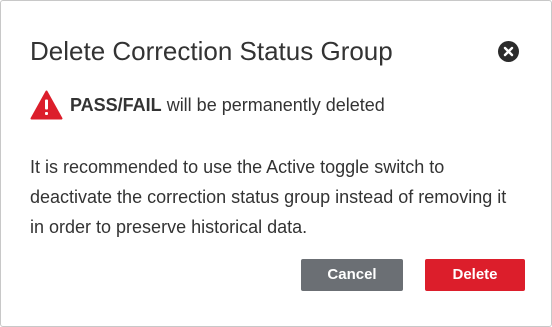 Image resolution: width=552 pixels, height=327 pixels. What do you see at coordinates (508, 51) in the screenshot?
I see `close-icon` at bounding box center [508, 51].